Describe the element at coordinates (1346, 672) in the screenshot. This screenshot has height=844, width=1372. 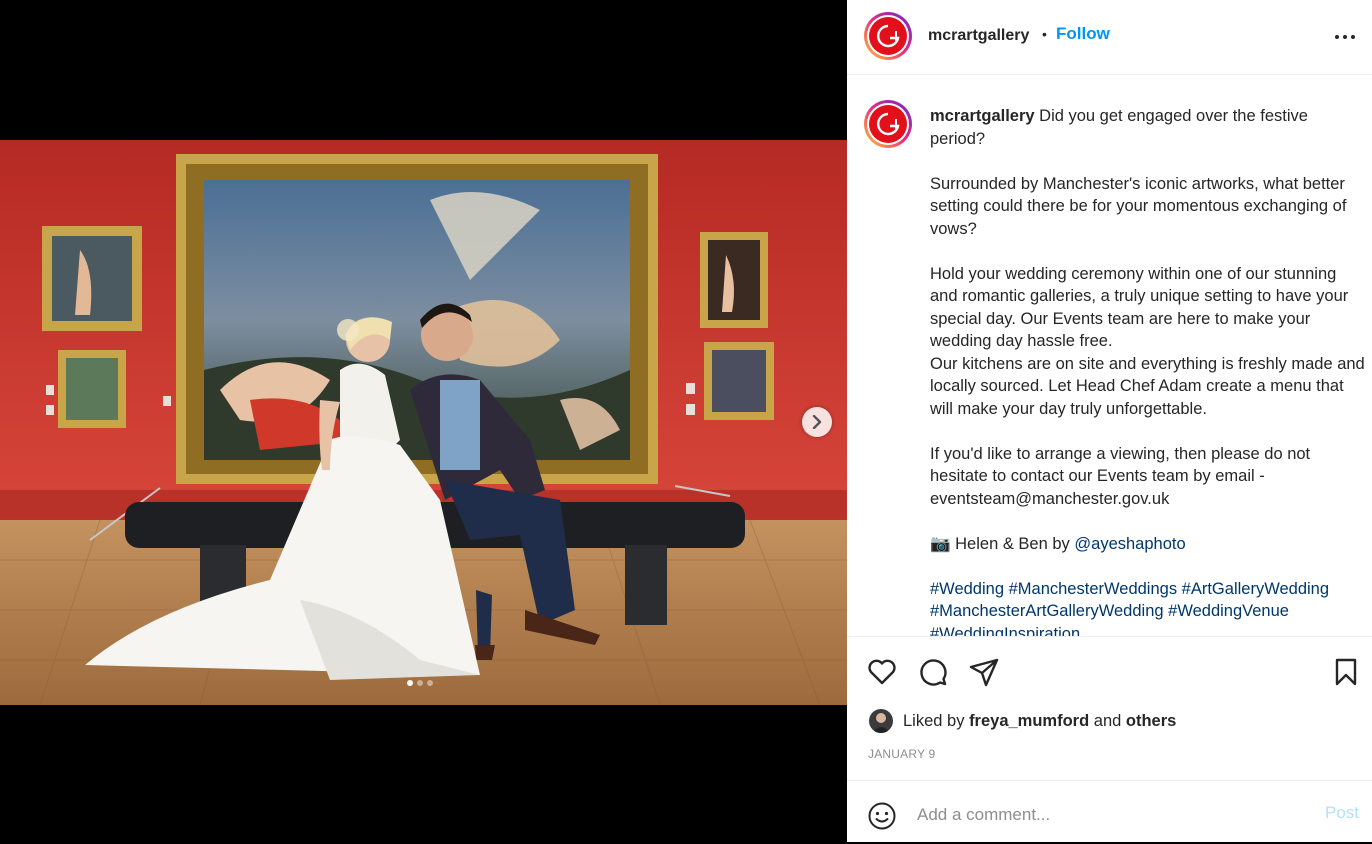
I see `bookmark-icon` at that location.